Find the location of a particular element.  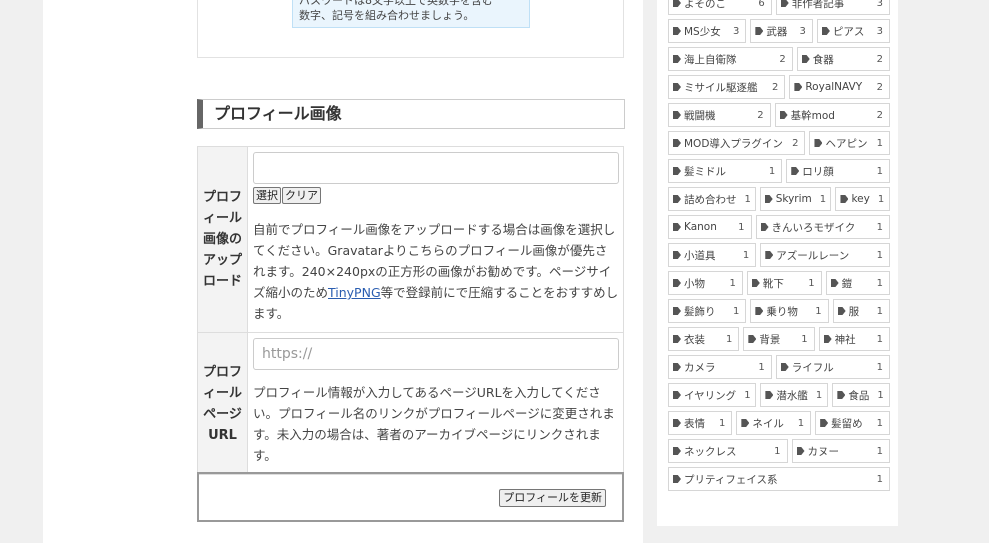

tag-link: Skyrim 1 is located at coordinates (795, 199).